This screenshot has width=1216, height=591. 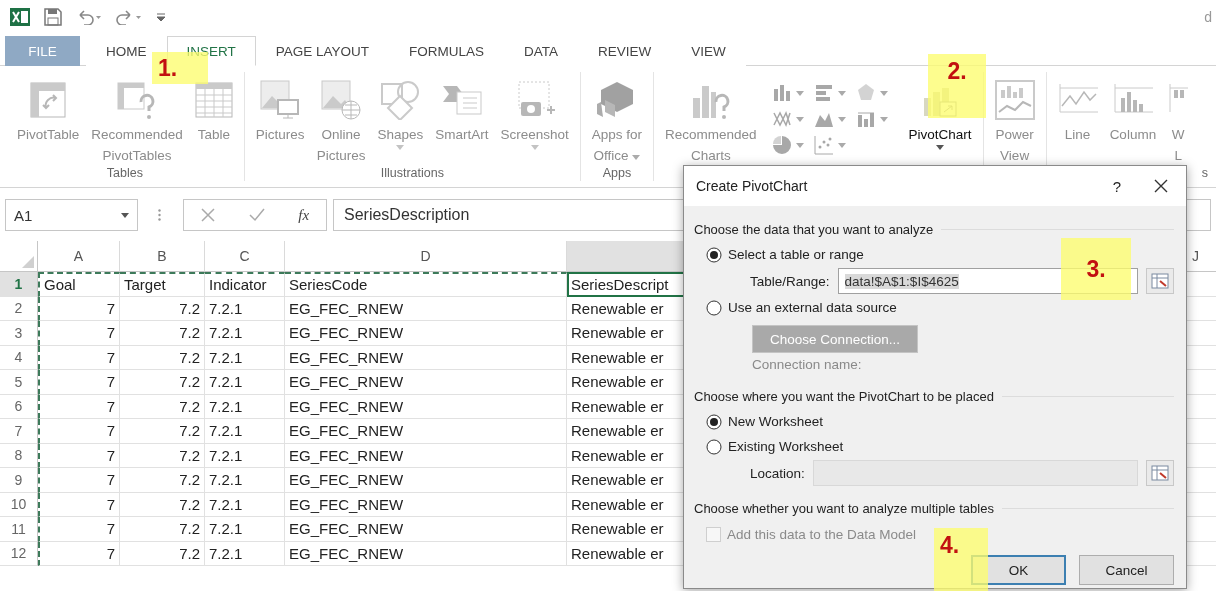 I want to click on section-heading: Choose the data that you want to analyze, so click(x=814, y=229).